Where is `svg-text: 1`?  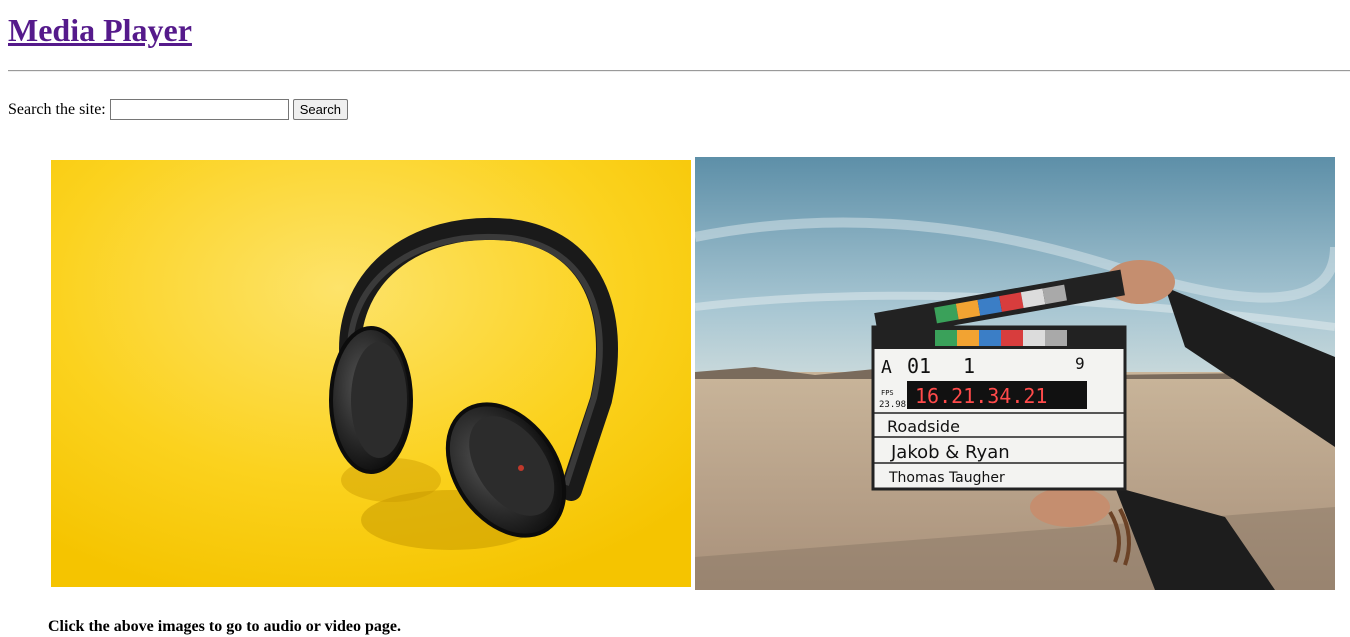 svg-text: 1 is located at coordinates (969, 366).